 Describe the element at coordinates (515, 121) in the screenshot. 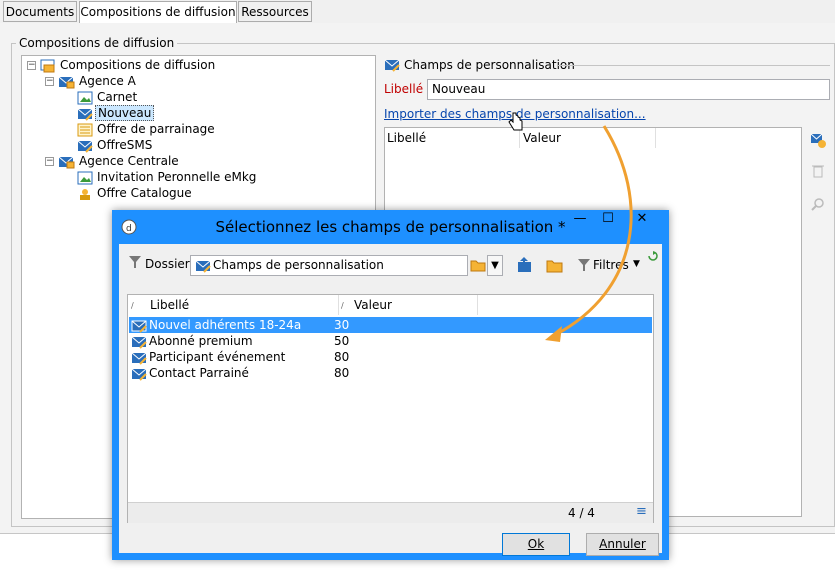

I see `hand-cursor-icon` at that location.